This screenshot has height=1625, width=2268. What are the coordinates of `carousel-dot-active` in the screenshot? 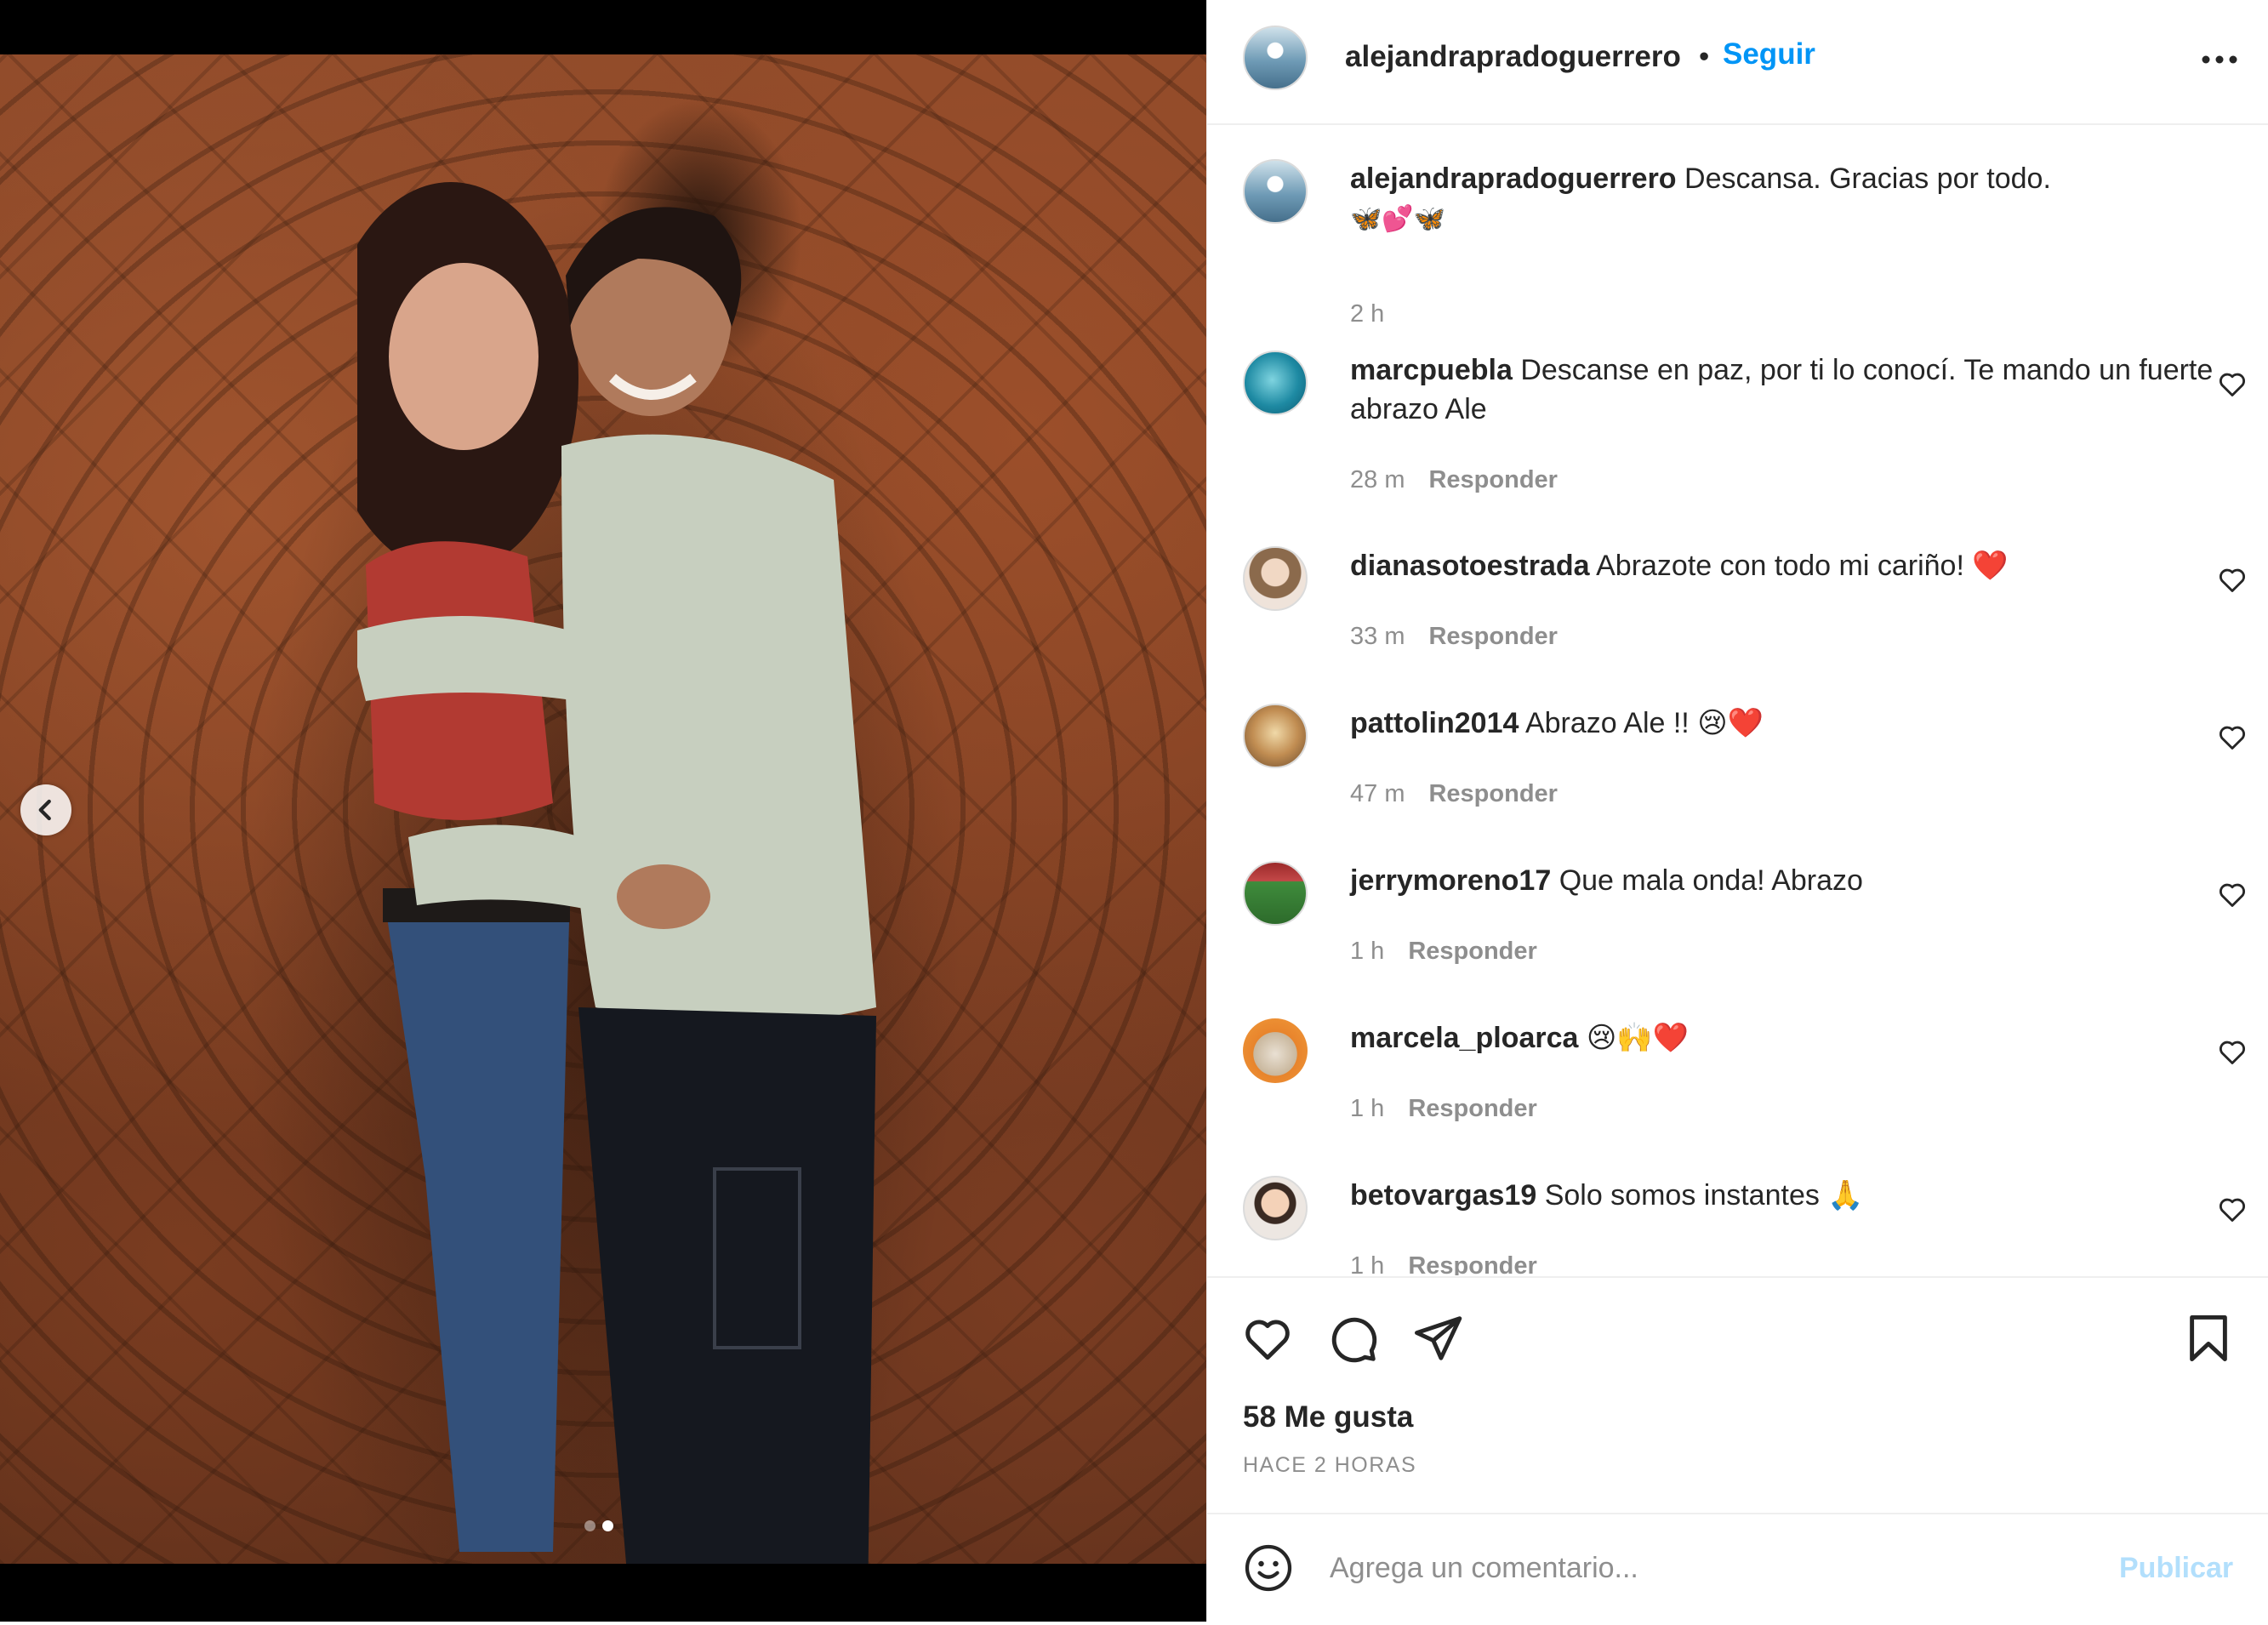 It's located at (608, 1525).